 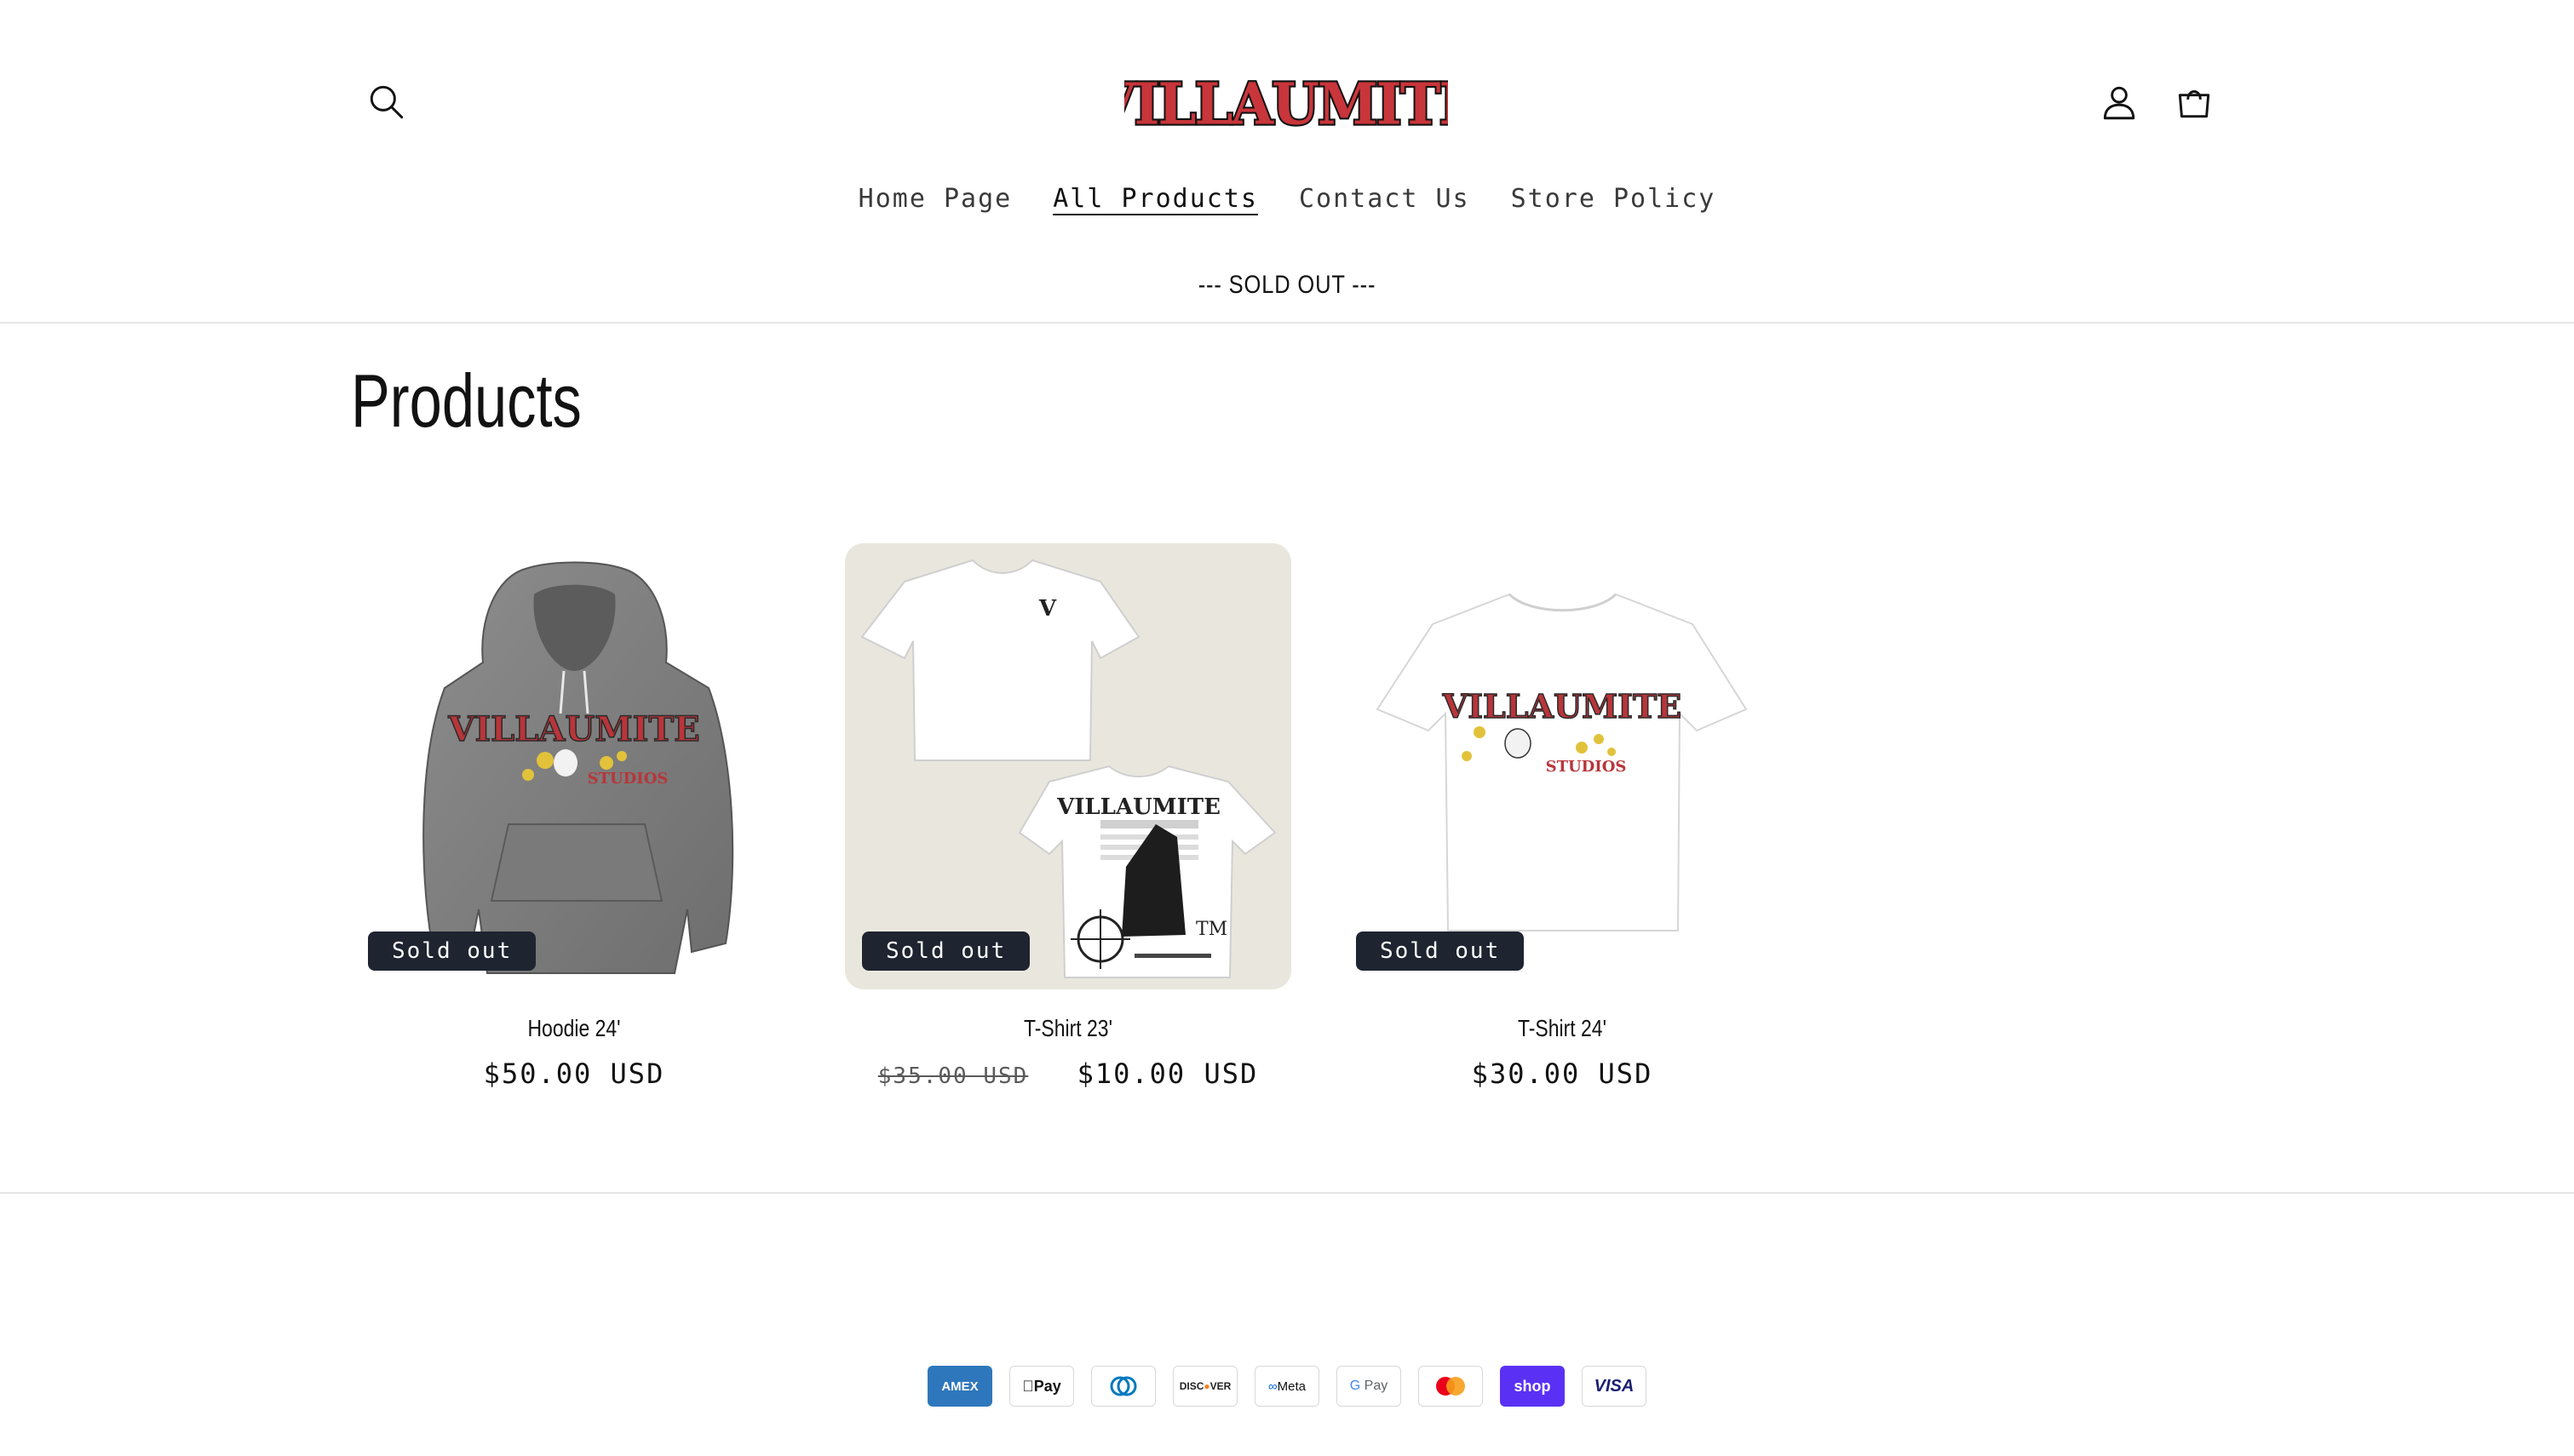 What do you see at coordinates (936, 199) in the screenshot?
I see `nav-home-page: Home Page` at bounding box center [936, 199].